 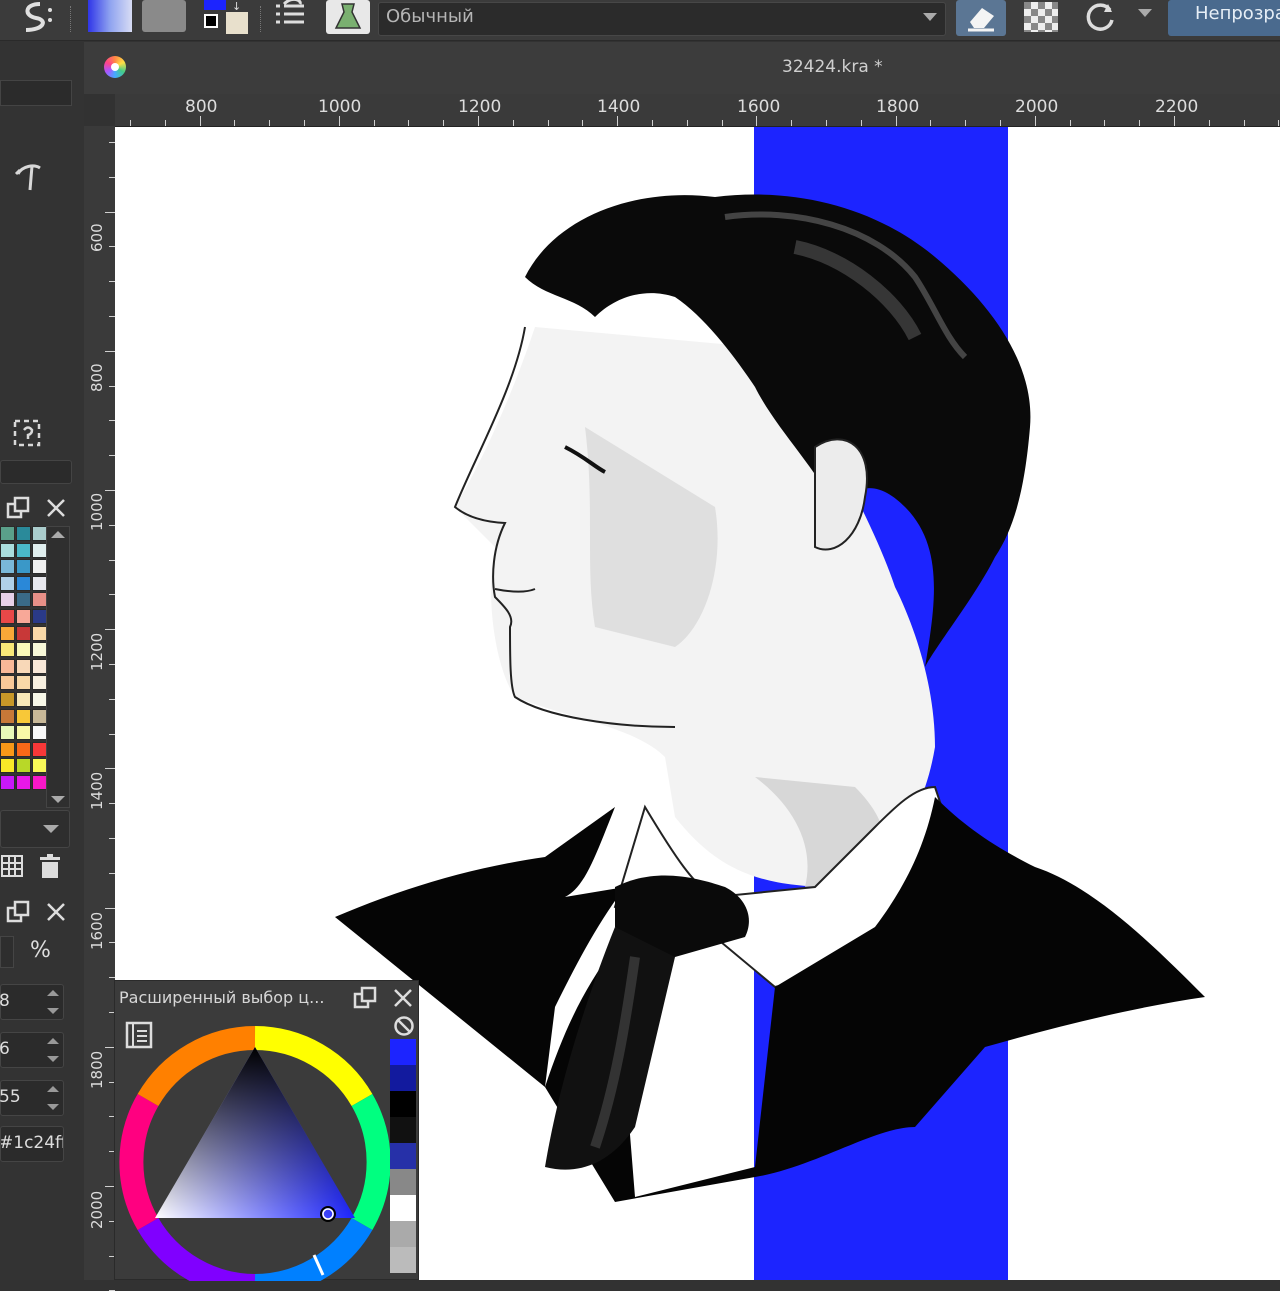 What do you see at coordinates (58, 534) in the screenshot?
I see `scroll-up-icon` at bounding box center [58, 534].